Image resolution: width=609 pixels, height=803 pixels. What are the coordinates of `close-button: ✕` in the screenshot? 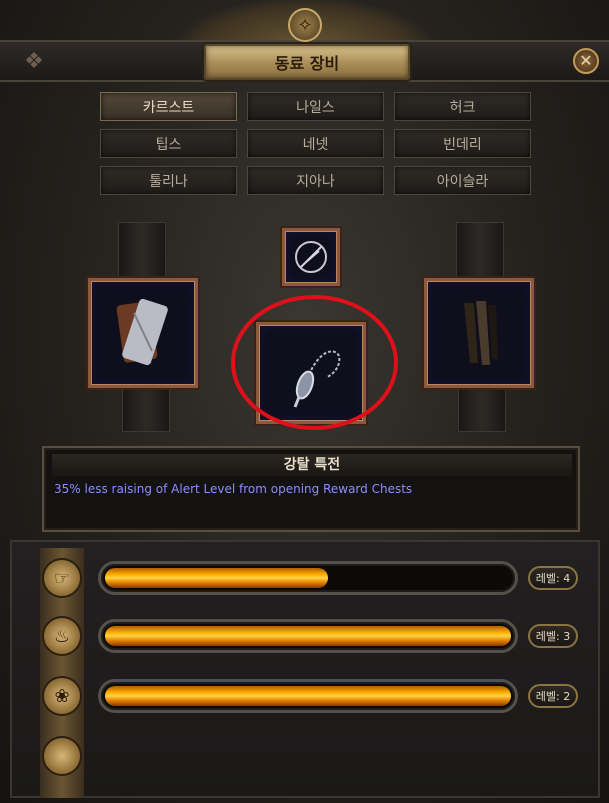 It's located at (586, 61).